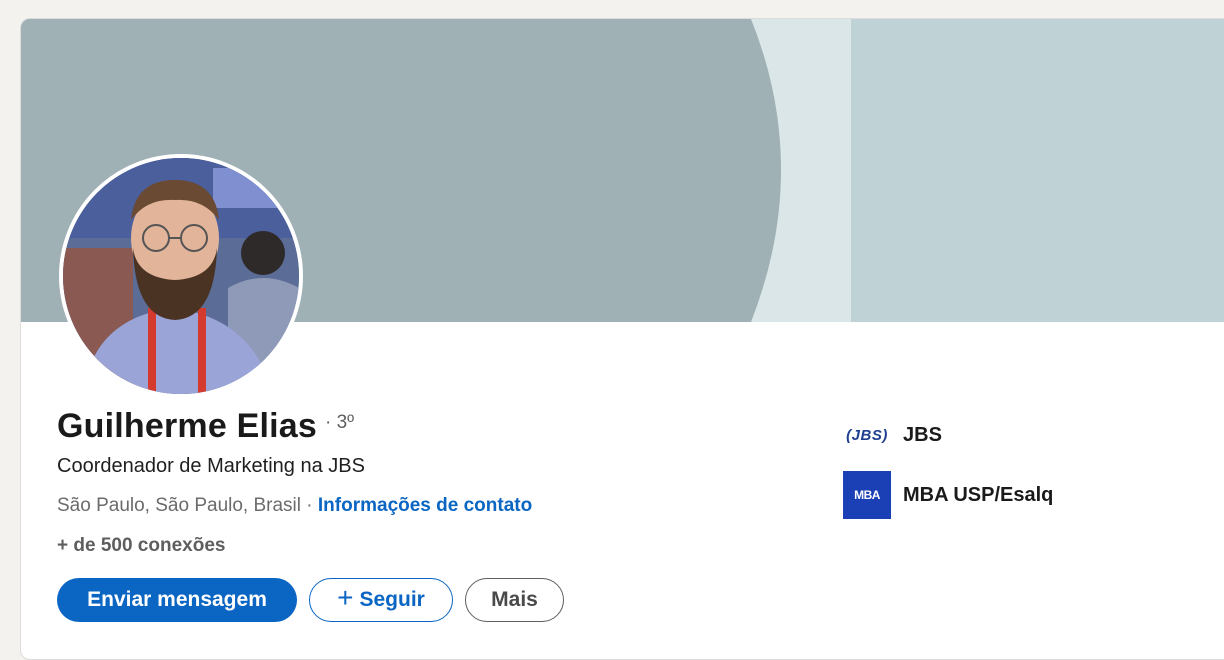  What do you see at coordinates (187, 426) in the screenshot?
I see `profile-name: Guilherme Elias` at bounding box center [187, 426].